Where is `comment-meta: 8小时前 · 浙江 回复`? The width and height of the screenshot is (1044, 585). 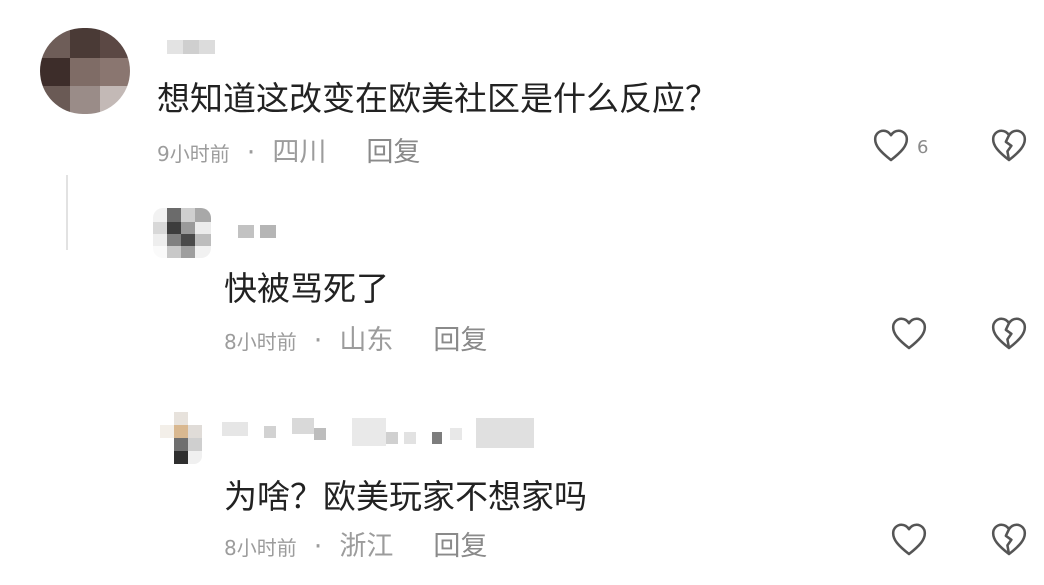
comment-meta: 8小时前 · 浙江 回复 is located at coordinates (355, 543).